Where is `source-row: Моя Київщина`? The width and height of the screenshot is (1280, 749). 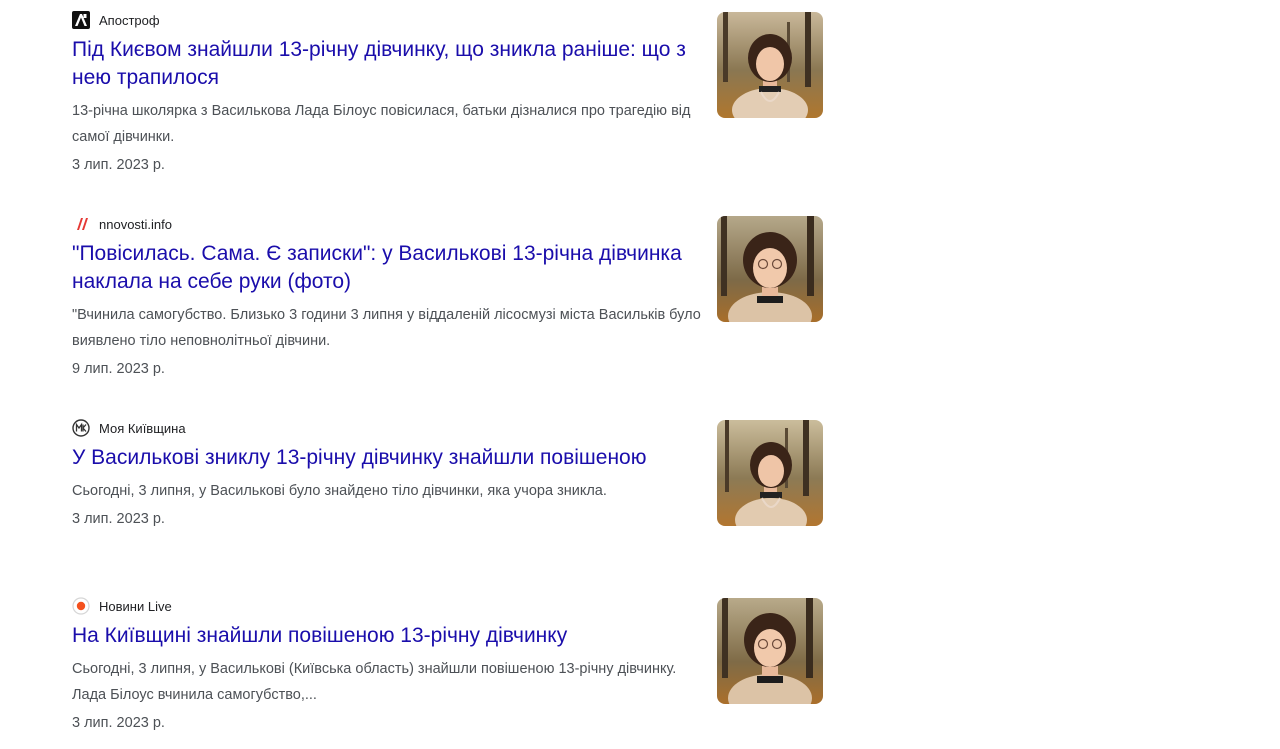
source-row: Моя Київщина is located at coordinates (387, 428).